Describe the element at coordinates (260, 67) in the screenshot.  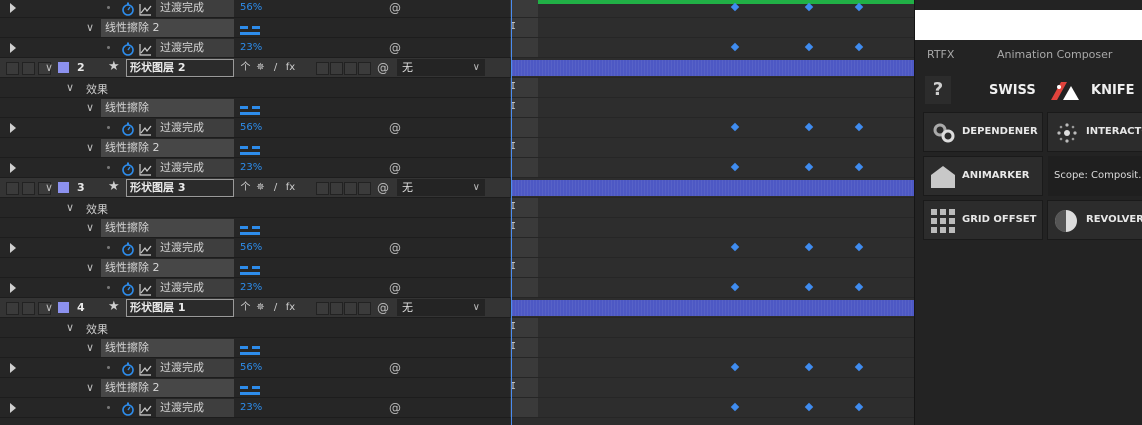
I see `collapse-switch-icon: ✵` at that location.